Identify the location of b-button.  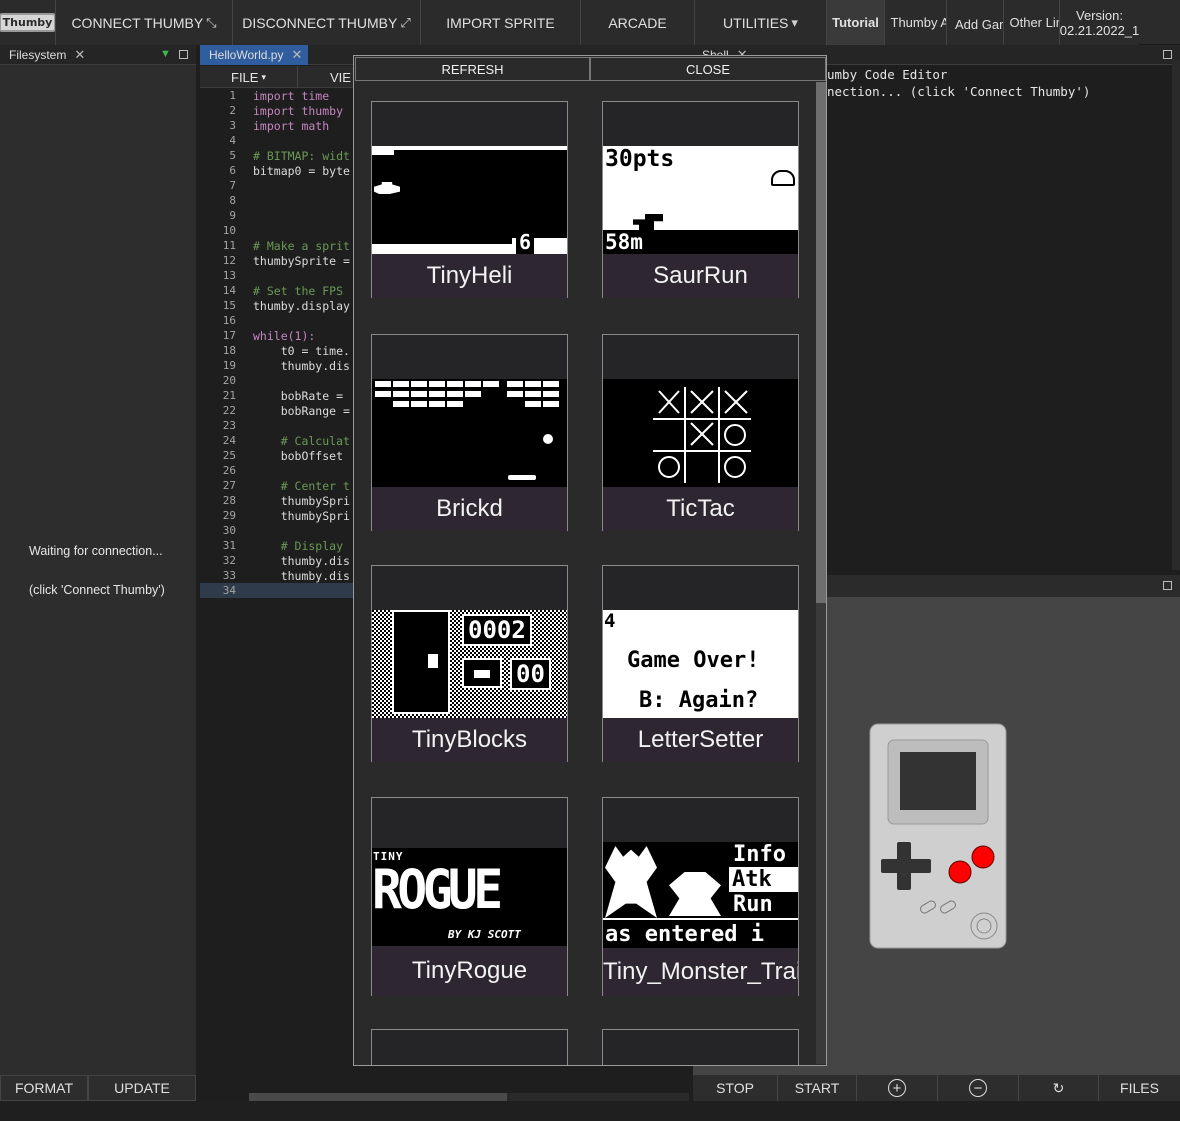
(960, 872).